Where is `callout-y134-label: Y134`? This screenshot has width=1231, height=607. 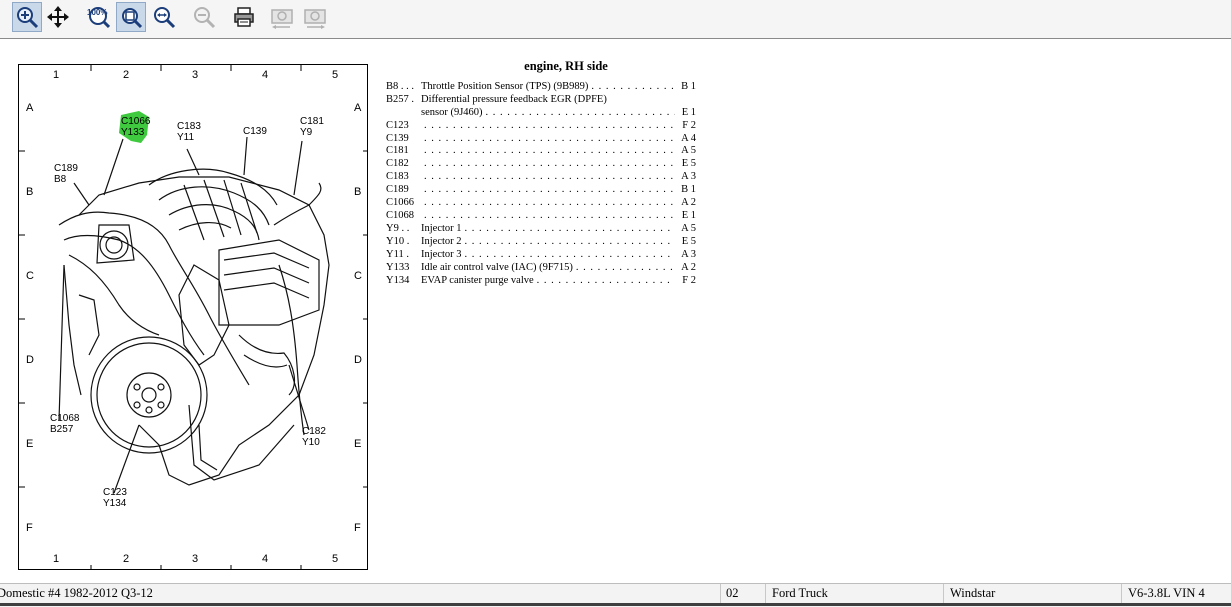 callout-y134-label: Y134 is located at coordinates (115, 503).